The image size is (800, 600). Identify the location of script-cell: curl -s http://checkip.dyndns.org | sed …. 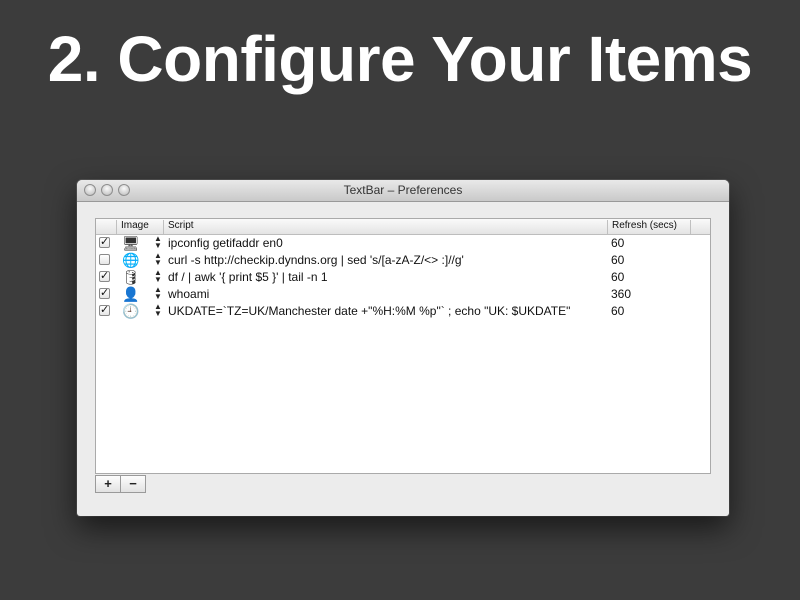
(316, 260).